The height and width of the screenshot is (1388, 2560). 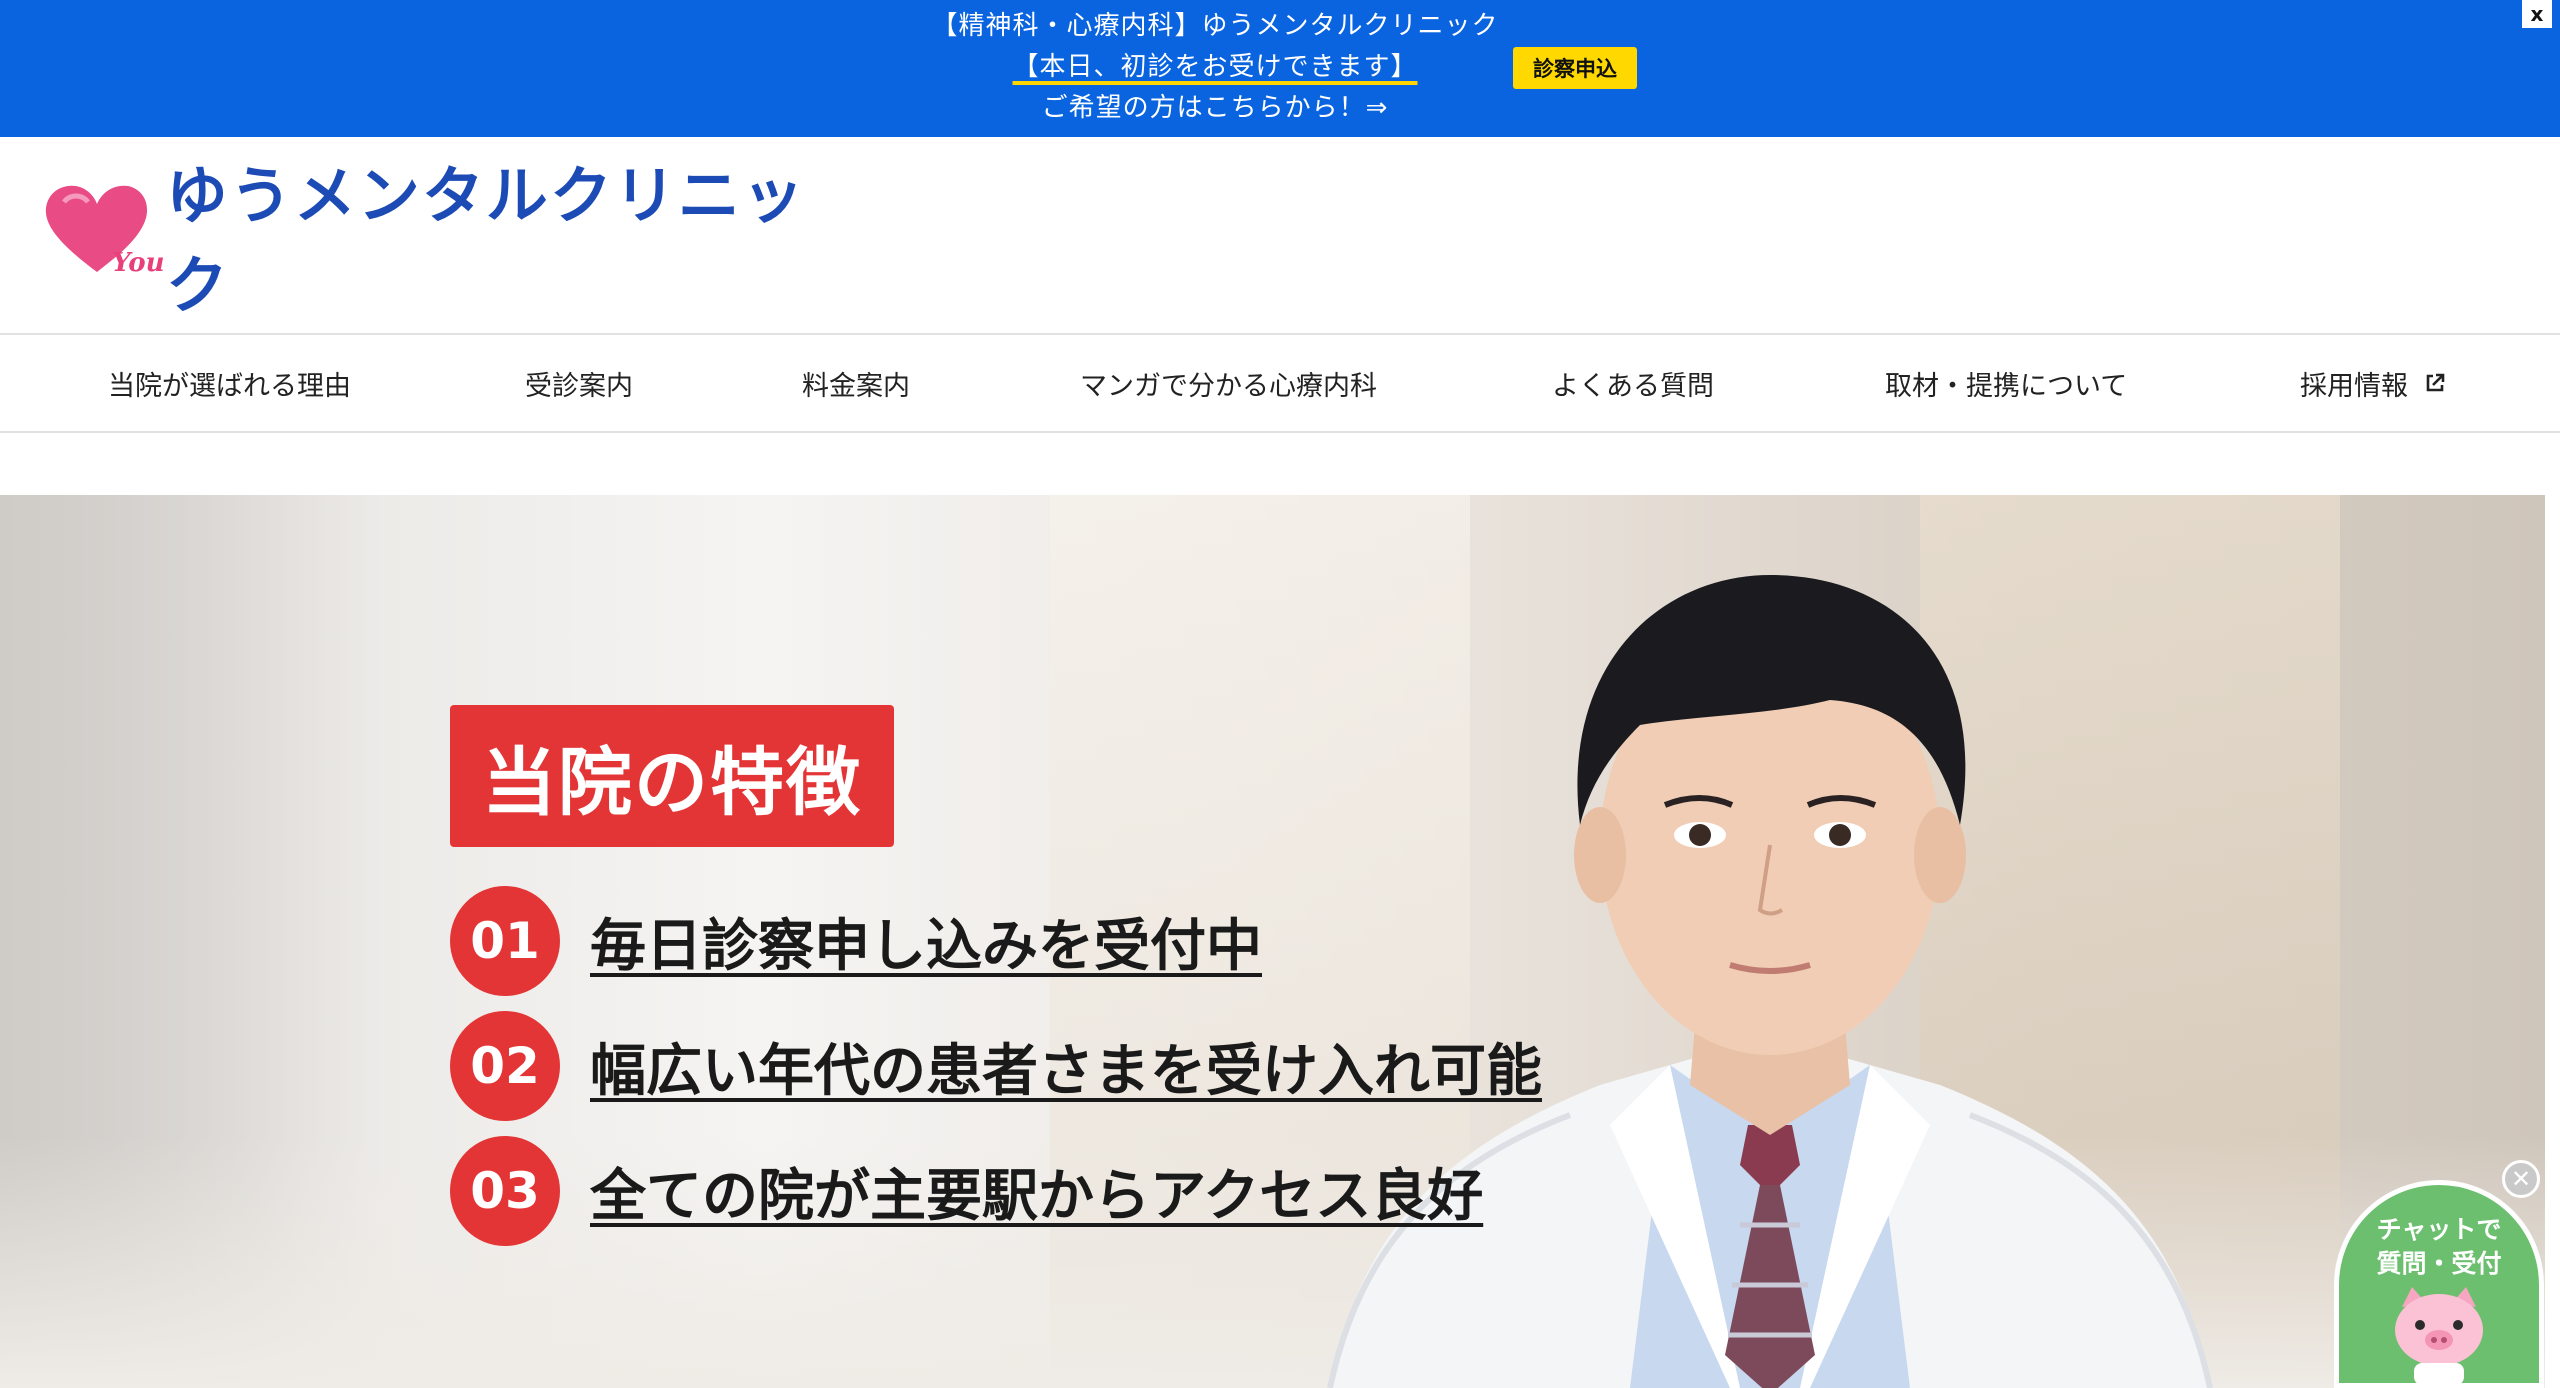 What do you see at coordinates (1280, 235) in the screenshot?
I see `site-header: You ゆうメンタルクリニック` at bounding box center [1280, 235].